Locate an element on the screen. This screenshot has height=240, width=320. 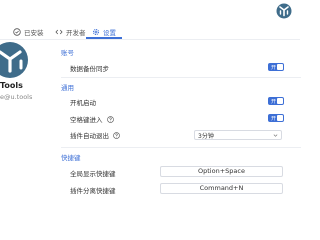
plugin-exit-value: 3分钟 is located at coordinates (206, 136).